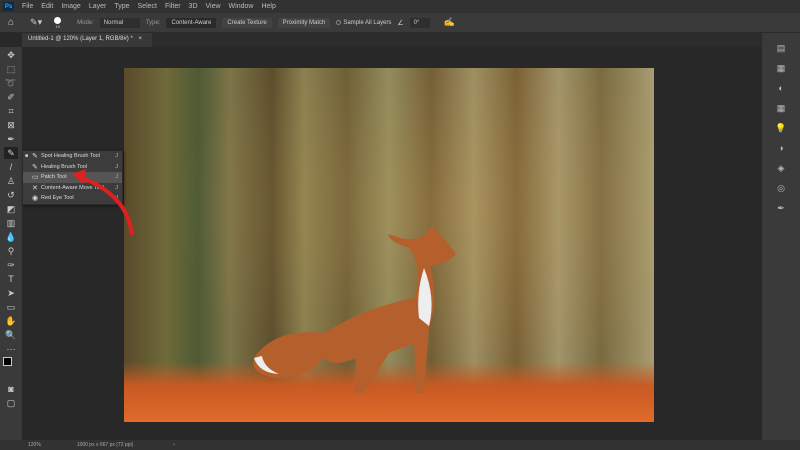 This screenshot has width=800, height=450. What do you see at coordinates (11, 293) in the screenshot?
I see `path-select-tool-icon: ➤` at bounding box center [11, 293].